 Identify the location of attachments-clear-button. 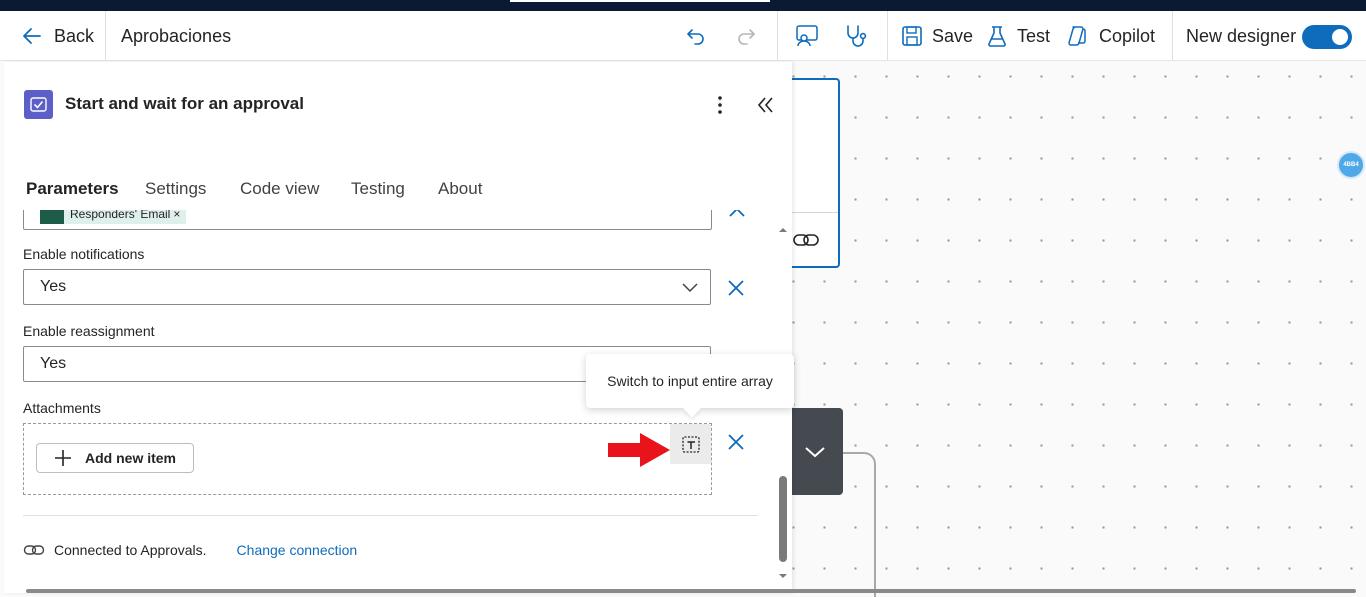
(736, 442).